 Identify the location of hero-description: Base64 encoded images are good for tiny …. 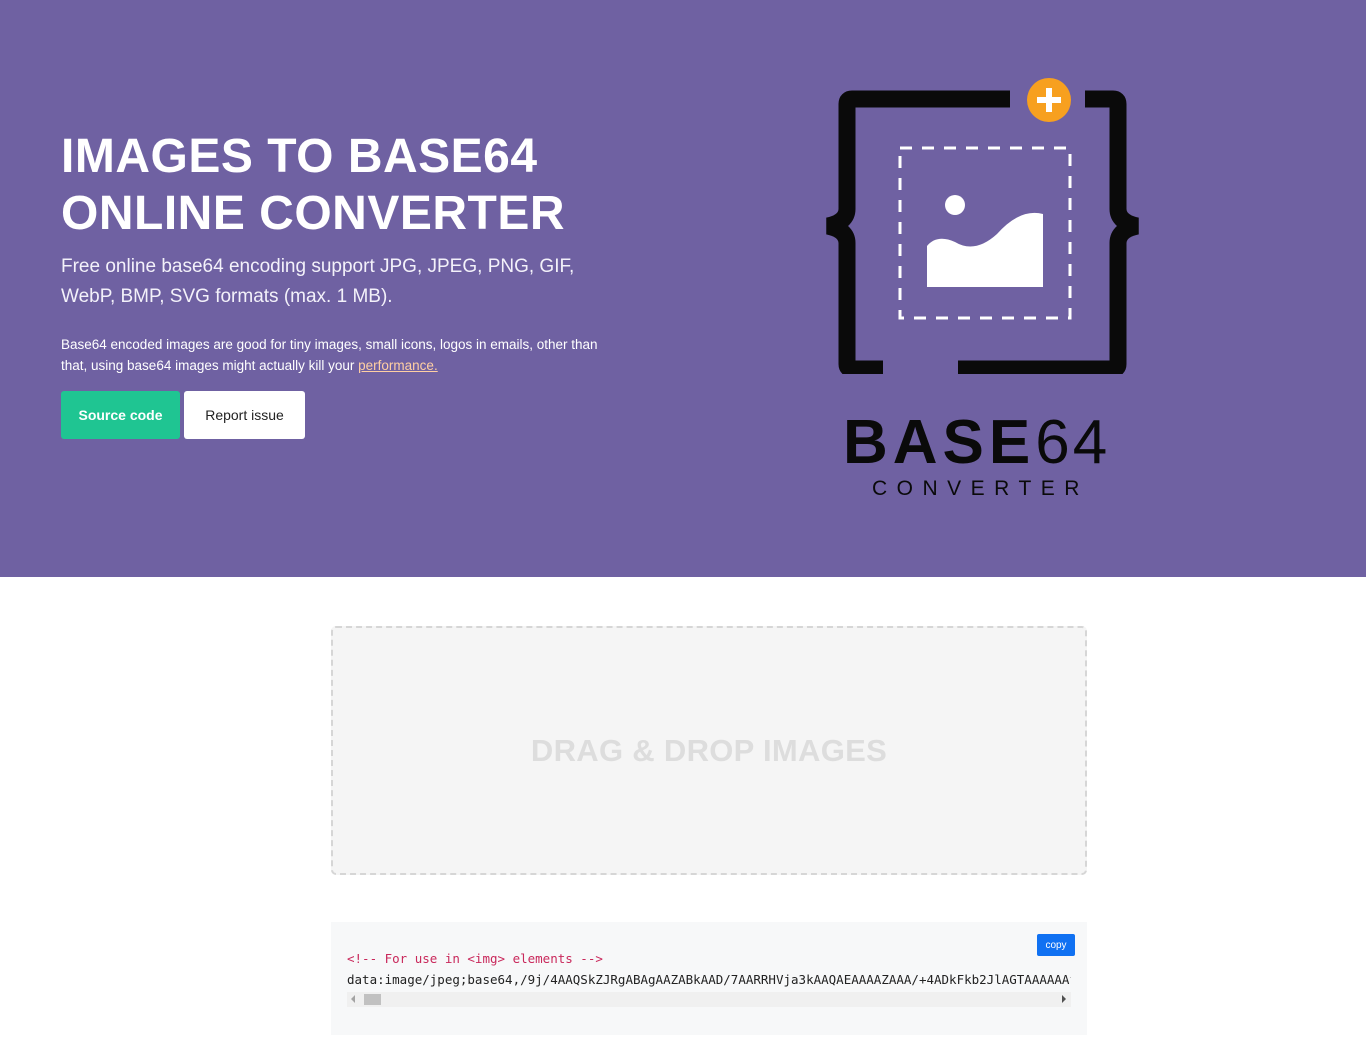
(331, 355).